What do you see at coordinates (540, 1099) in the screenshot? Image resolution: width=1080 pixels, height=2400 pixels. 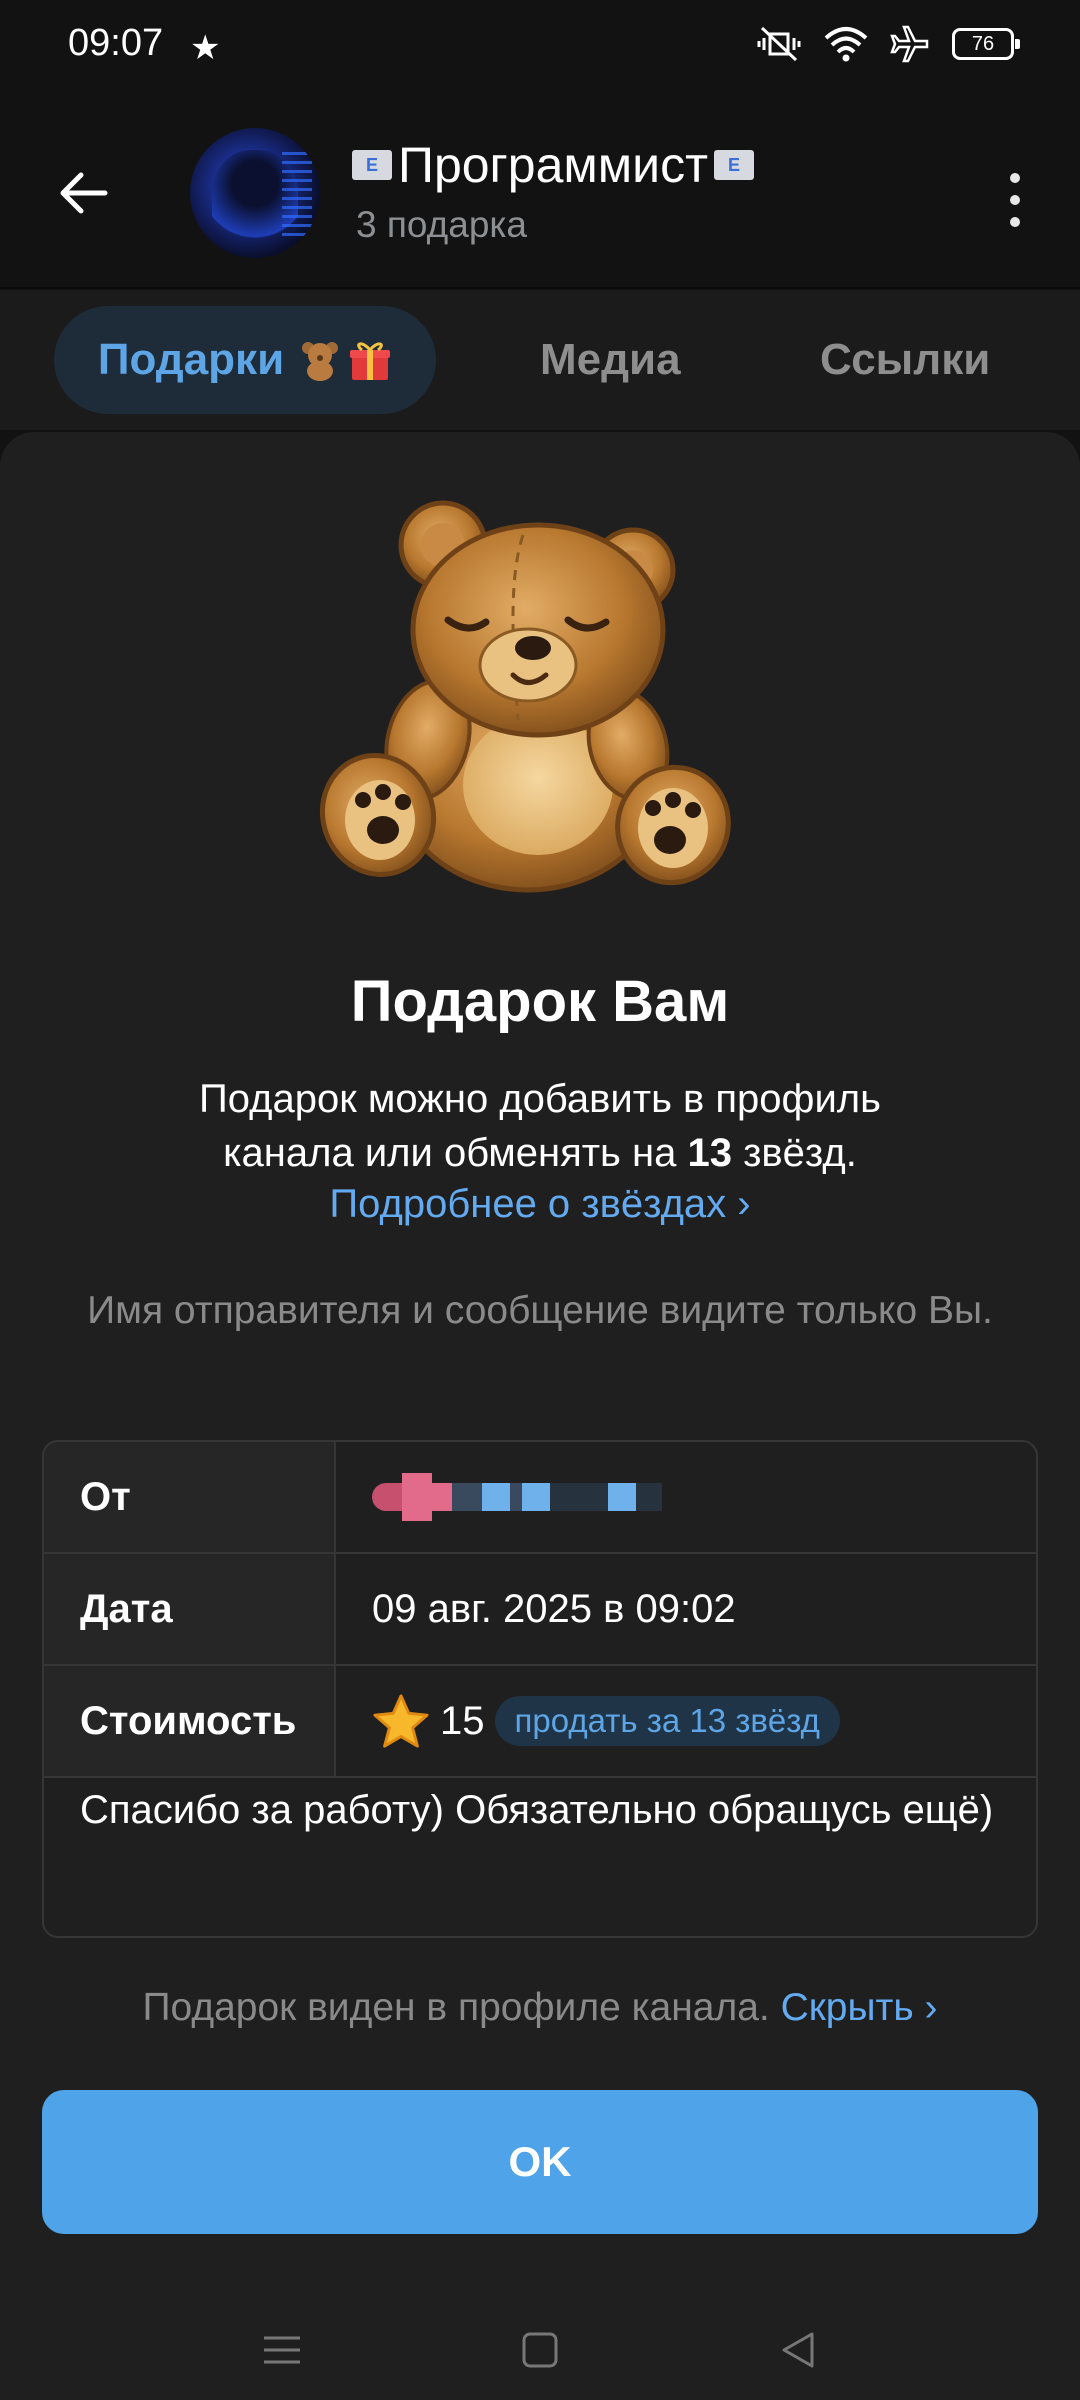 I see `gift-desc-line1: Подарок можно добавить в профиль` at bounding box center [540, 1099].